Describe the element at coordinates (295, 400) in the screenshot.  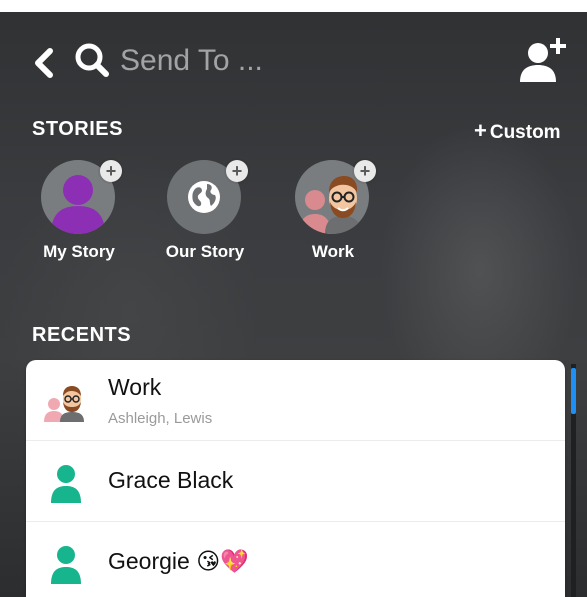
I see `list-item: Work Ashleigh, Lewis` at that location.